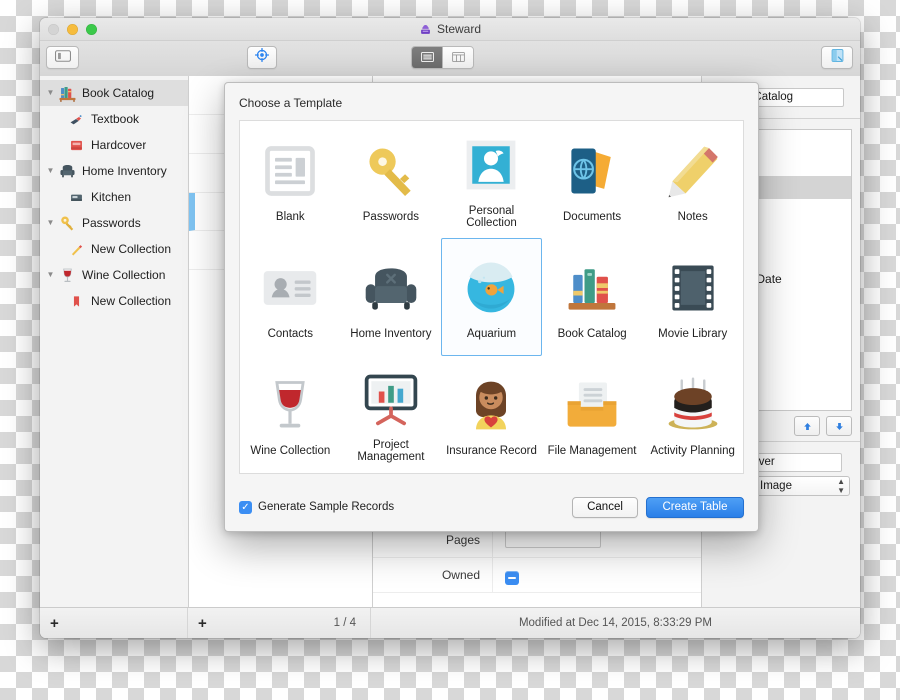  What do you see at coordinates (776, 486) in the screenshot?
I see `field-type-value: Image` at bounding box center [776, 486].